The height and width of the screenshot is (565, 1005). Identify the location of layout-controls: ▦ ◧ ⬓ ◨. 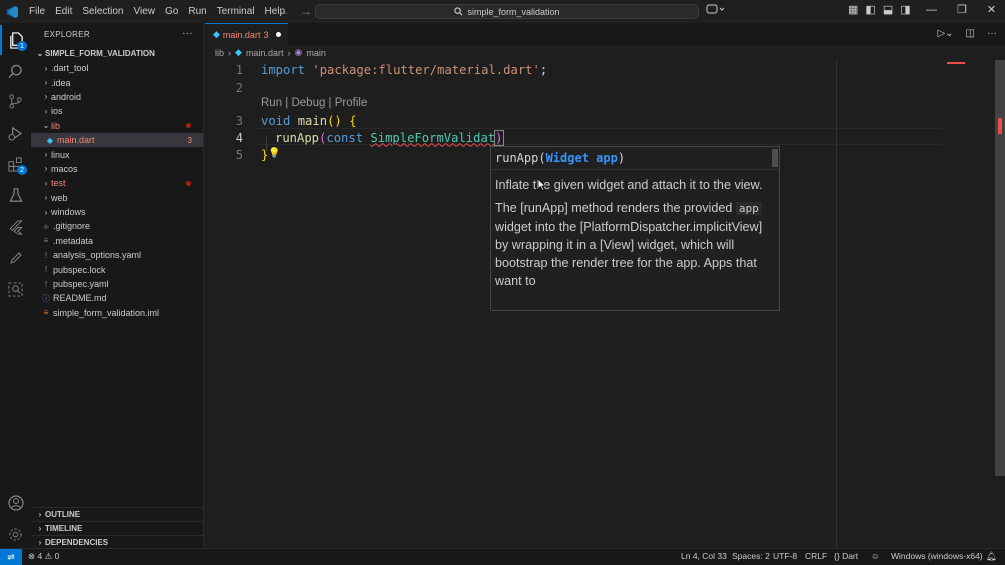
(879, 9).